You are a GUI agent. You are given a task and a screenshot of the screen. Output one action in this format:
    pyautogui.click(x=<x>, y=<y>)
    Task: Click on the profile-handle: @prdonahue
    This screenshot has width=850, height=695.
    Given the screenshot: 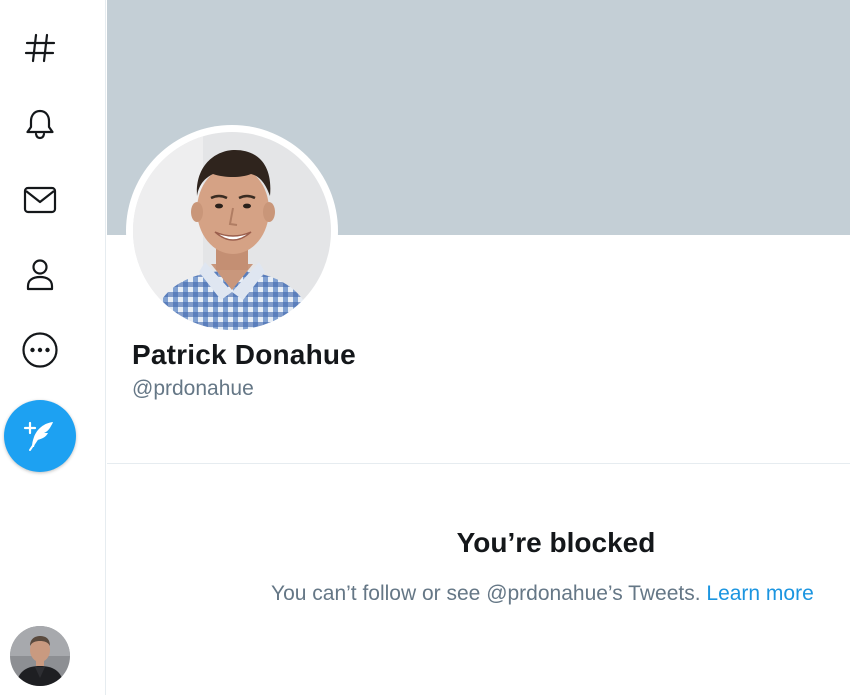 What is the action you would take?
    pyautogui.click(x=193, y=388)
    